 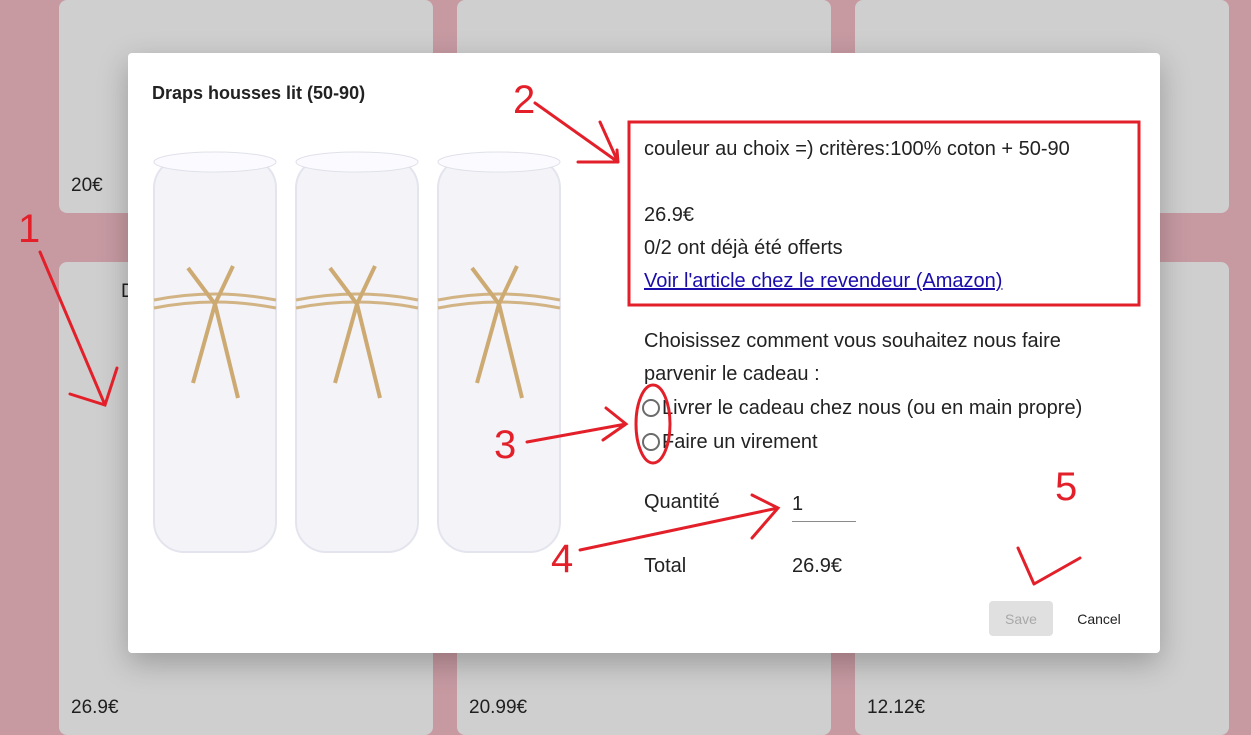 What do you see at coordinates (896, 707) in the screenshot?
I see `background-price: 12.12€` at bounding box center [896, 707].